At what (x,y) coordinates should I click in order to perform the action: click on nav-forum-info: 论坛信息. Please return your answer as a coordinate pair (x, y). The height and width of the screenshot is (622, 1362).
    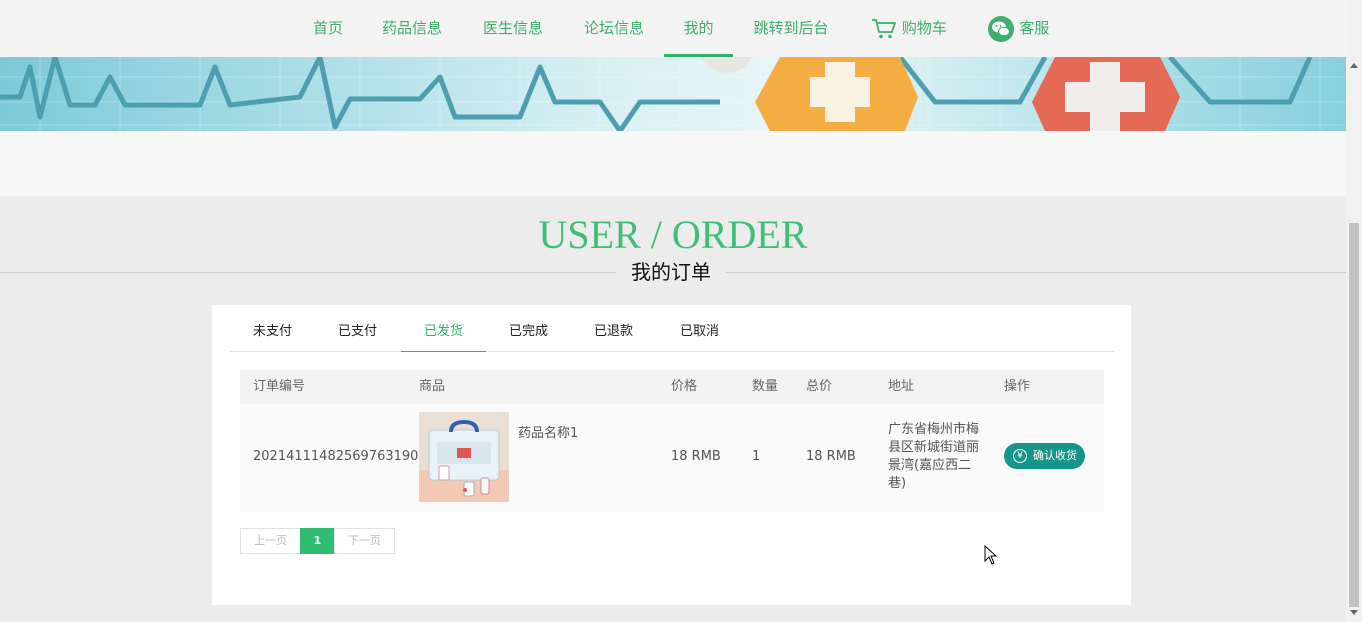
    Looking at the image, I should click on (614, 27).